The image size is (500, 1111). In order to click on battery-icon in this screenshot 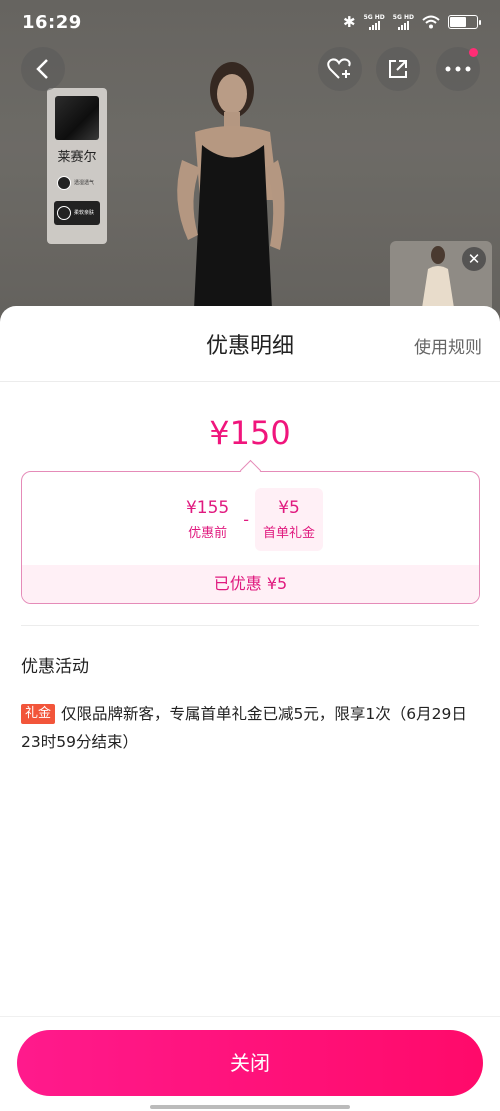, I will do `click(464, 22)`.